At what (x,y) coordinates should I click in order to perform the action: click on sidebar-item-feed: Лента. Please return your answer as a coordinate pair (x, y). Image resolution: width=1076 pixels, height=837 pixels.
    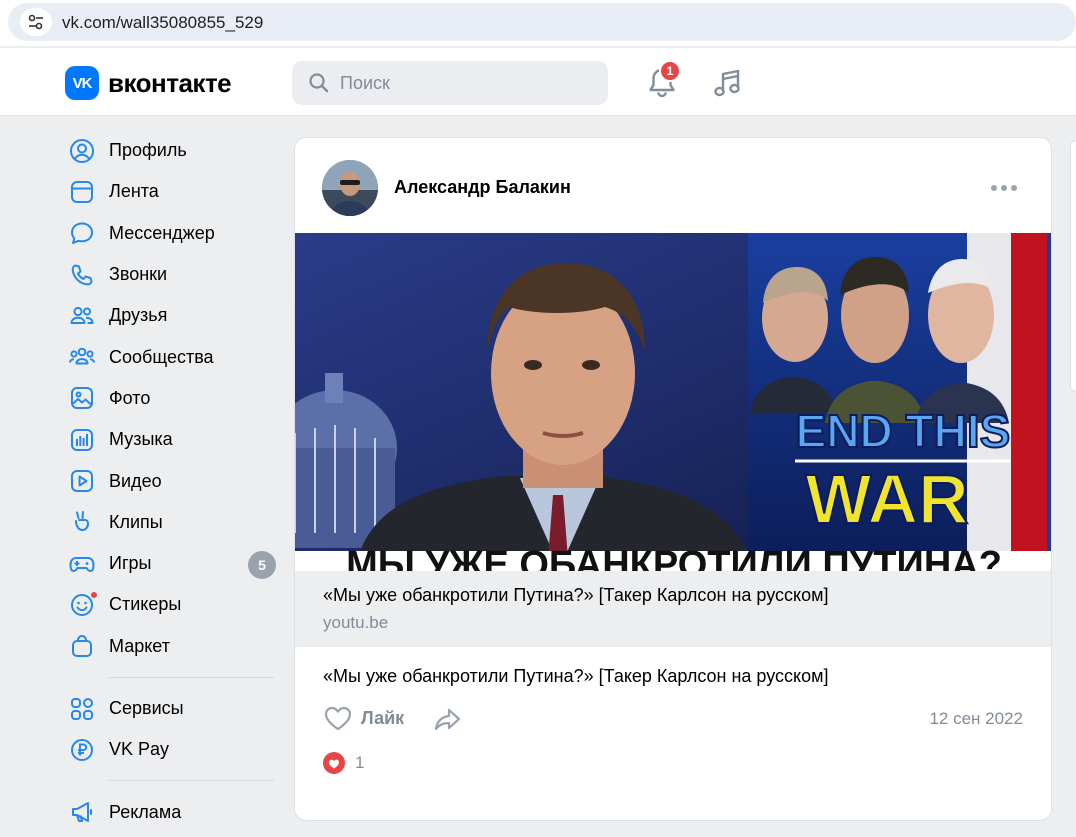
    Looking at the image, I should click on (168, 191).